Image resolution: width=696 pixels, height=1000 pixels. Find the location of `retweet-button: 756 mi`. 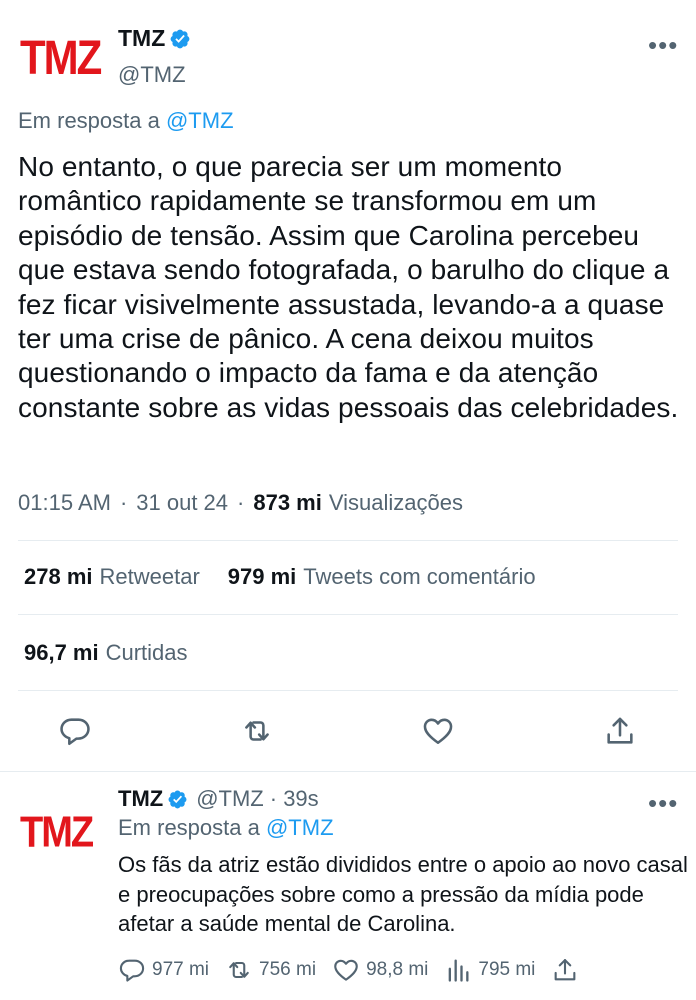

retweet-button: 756 mi is located at coordinates (270, 970).